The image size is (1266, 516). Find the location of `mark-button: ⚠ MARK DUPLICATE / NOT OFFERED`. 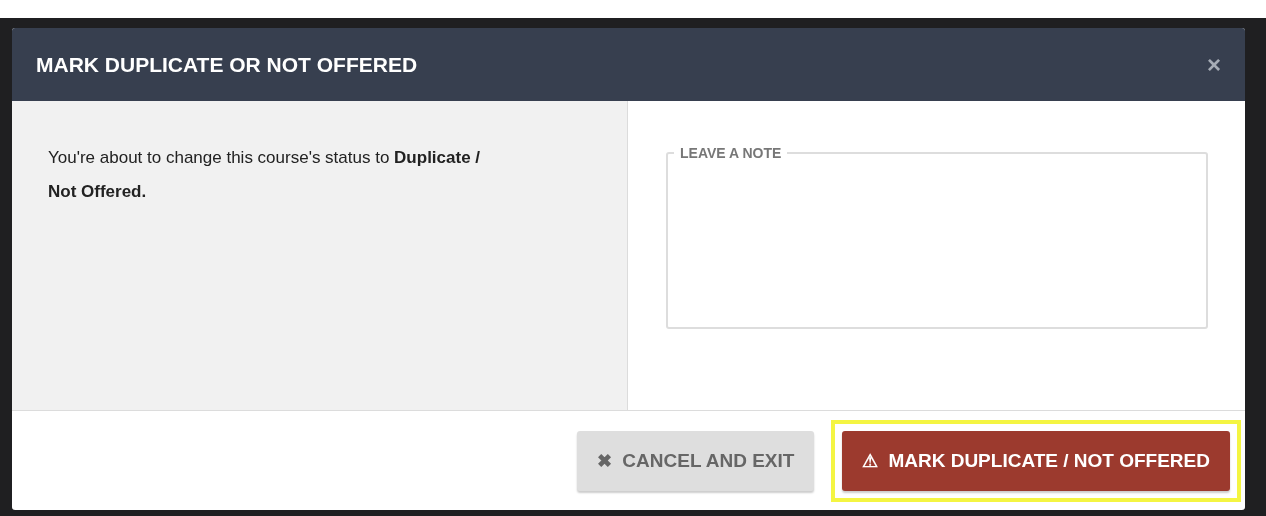

mark-button: ⚠ MARK DUPLICATE / NOT OFFERED is located at coordinates (1036, 460).